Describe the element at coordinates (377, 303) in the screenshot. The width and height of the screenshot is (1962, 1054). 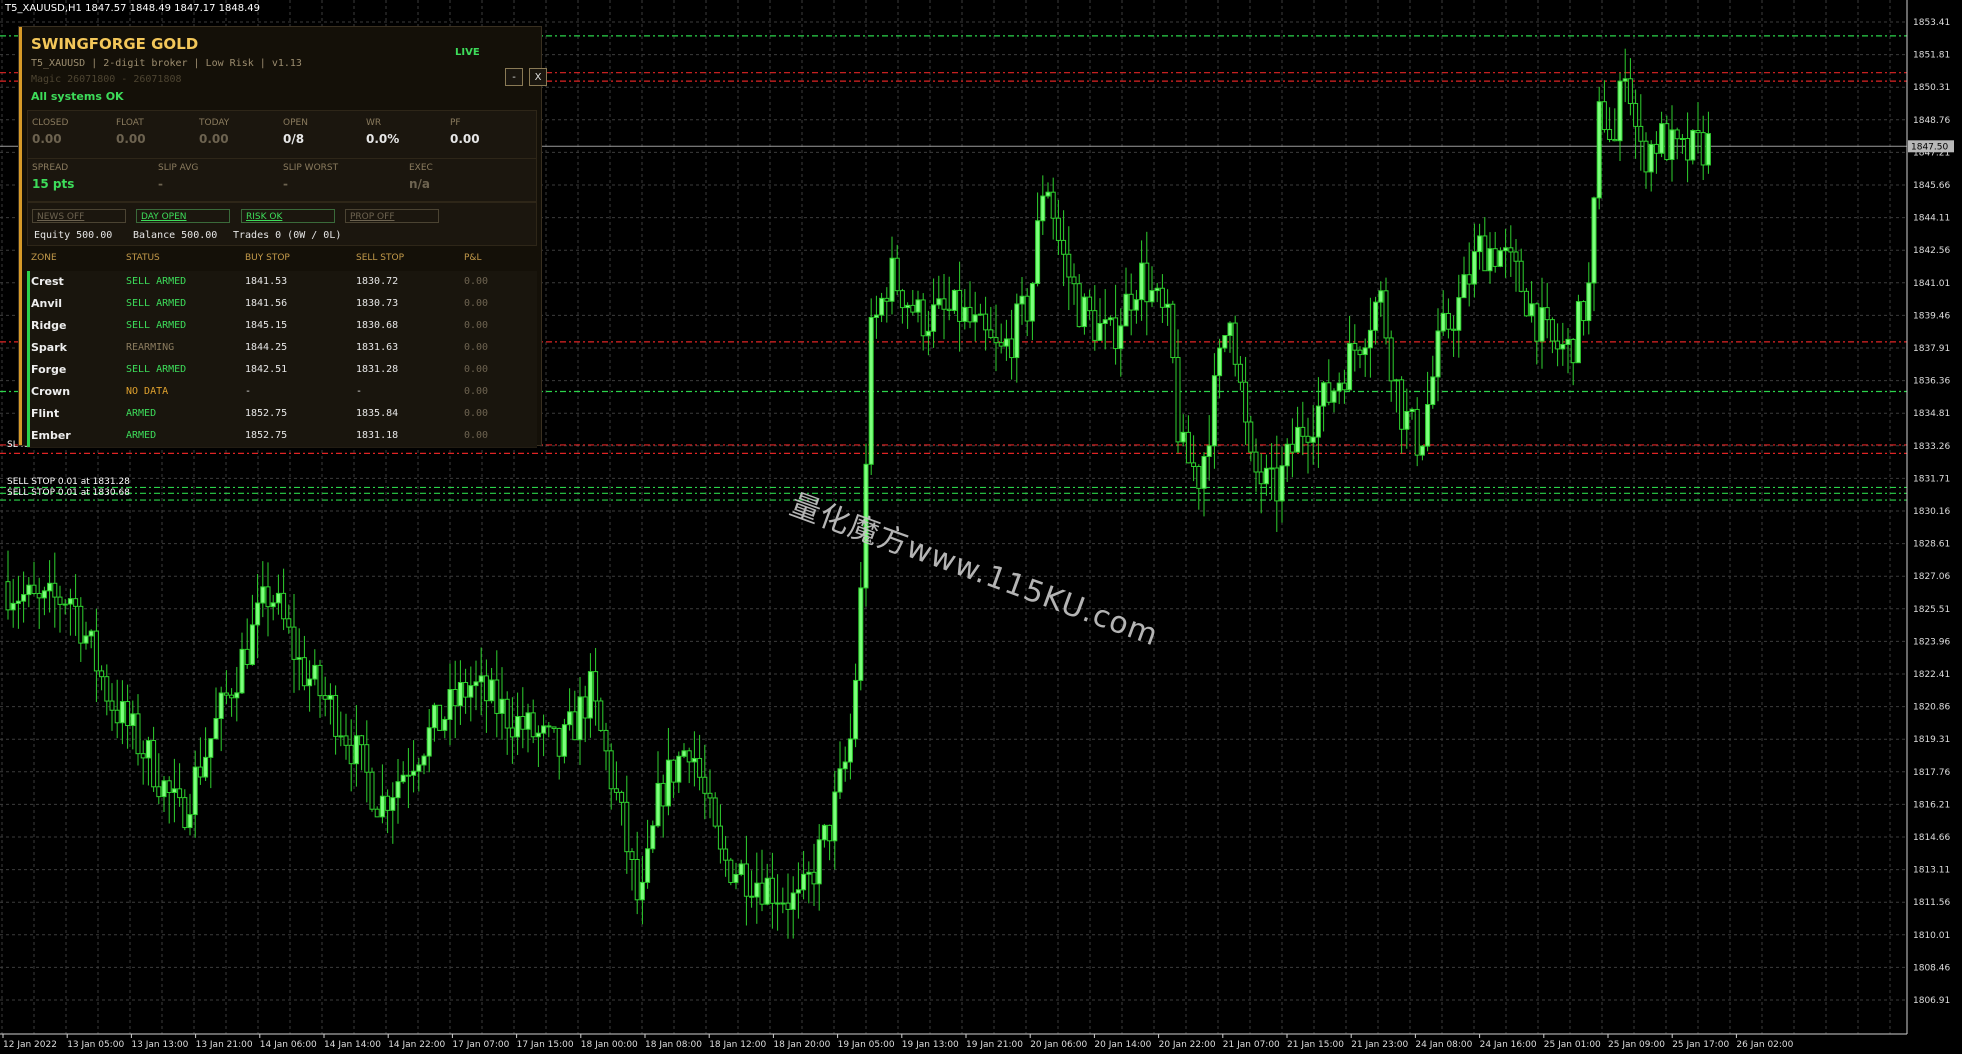
I see `zone-sell-stop: 1830.73` at that location.